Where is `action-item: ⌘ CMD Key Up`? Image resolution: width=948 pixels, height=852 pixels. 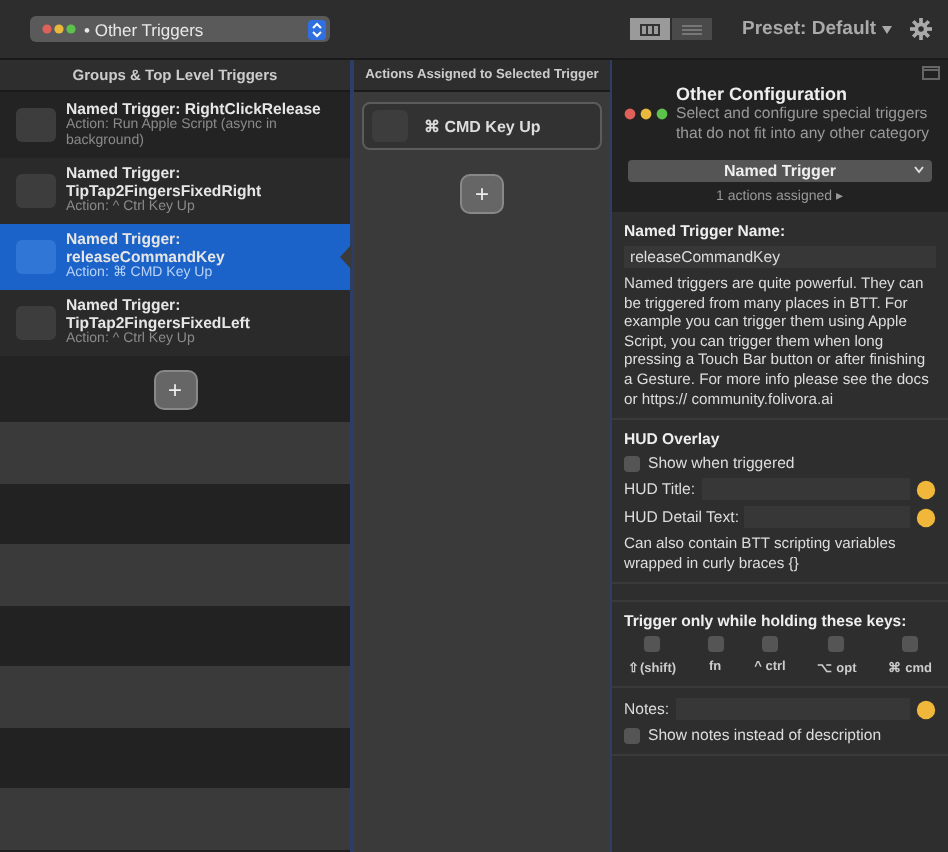
action-item: ⌘ CMD Key Up is located at coordinates (482, 126).